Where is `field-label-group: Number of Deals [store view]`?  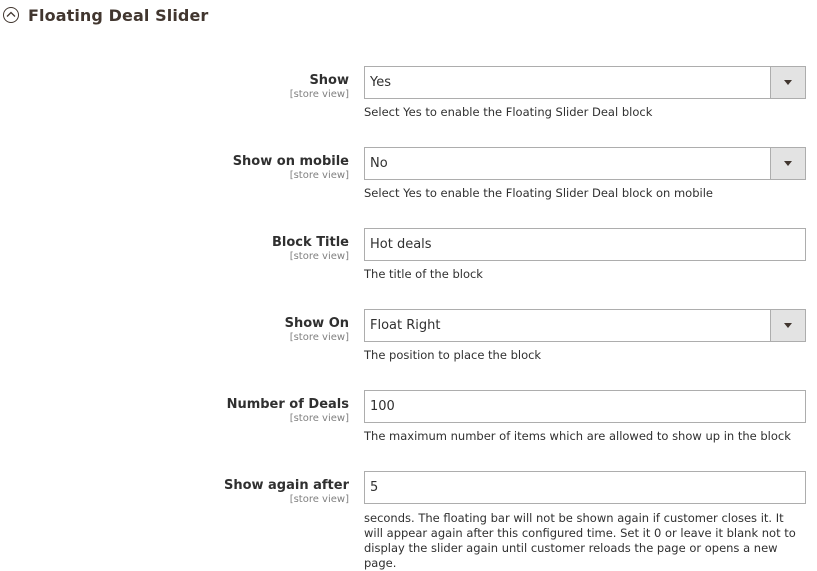
field-label-group: Number of Deals [store view] is located at coordinates (288, 410).